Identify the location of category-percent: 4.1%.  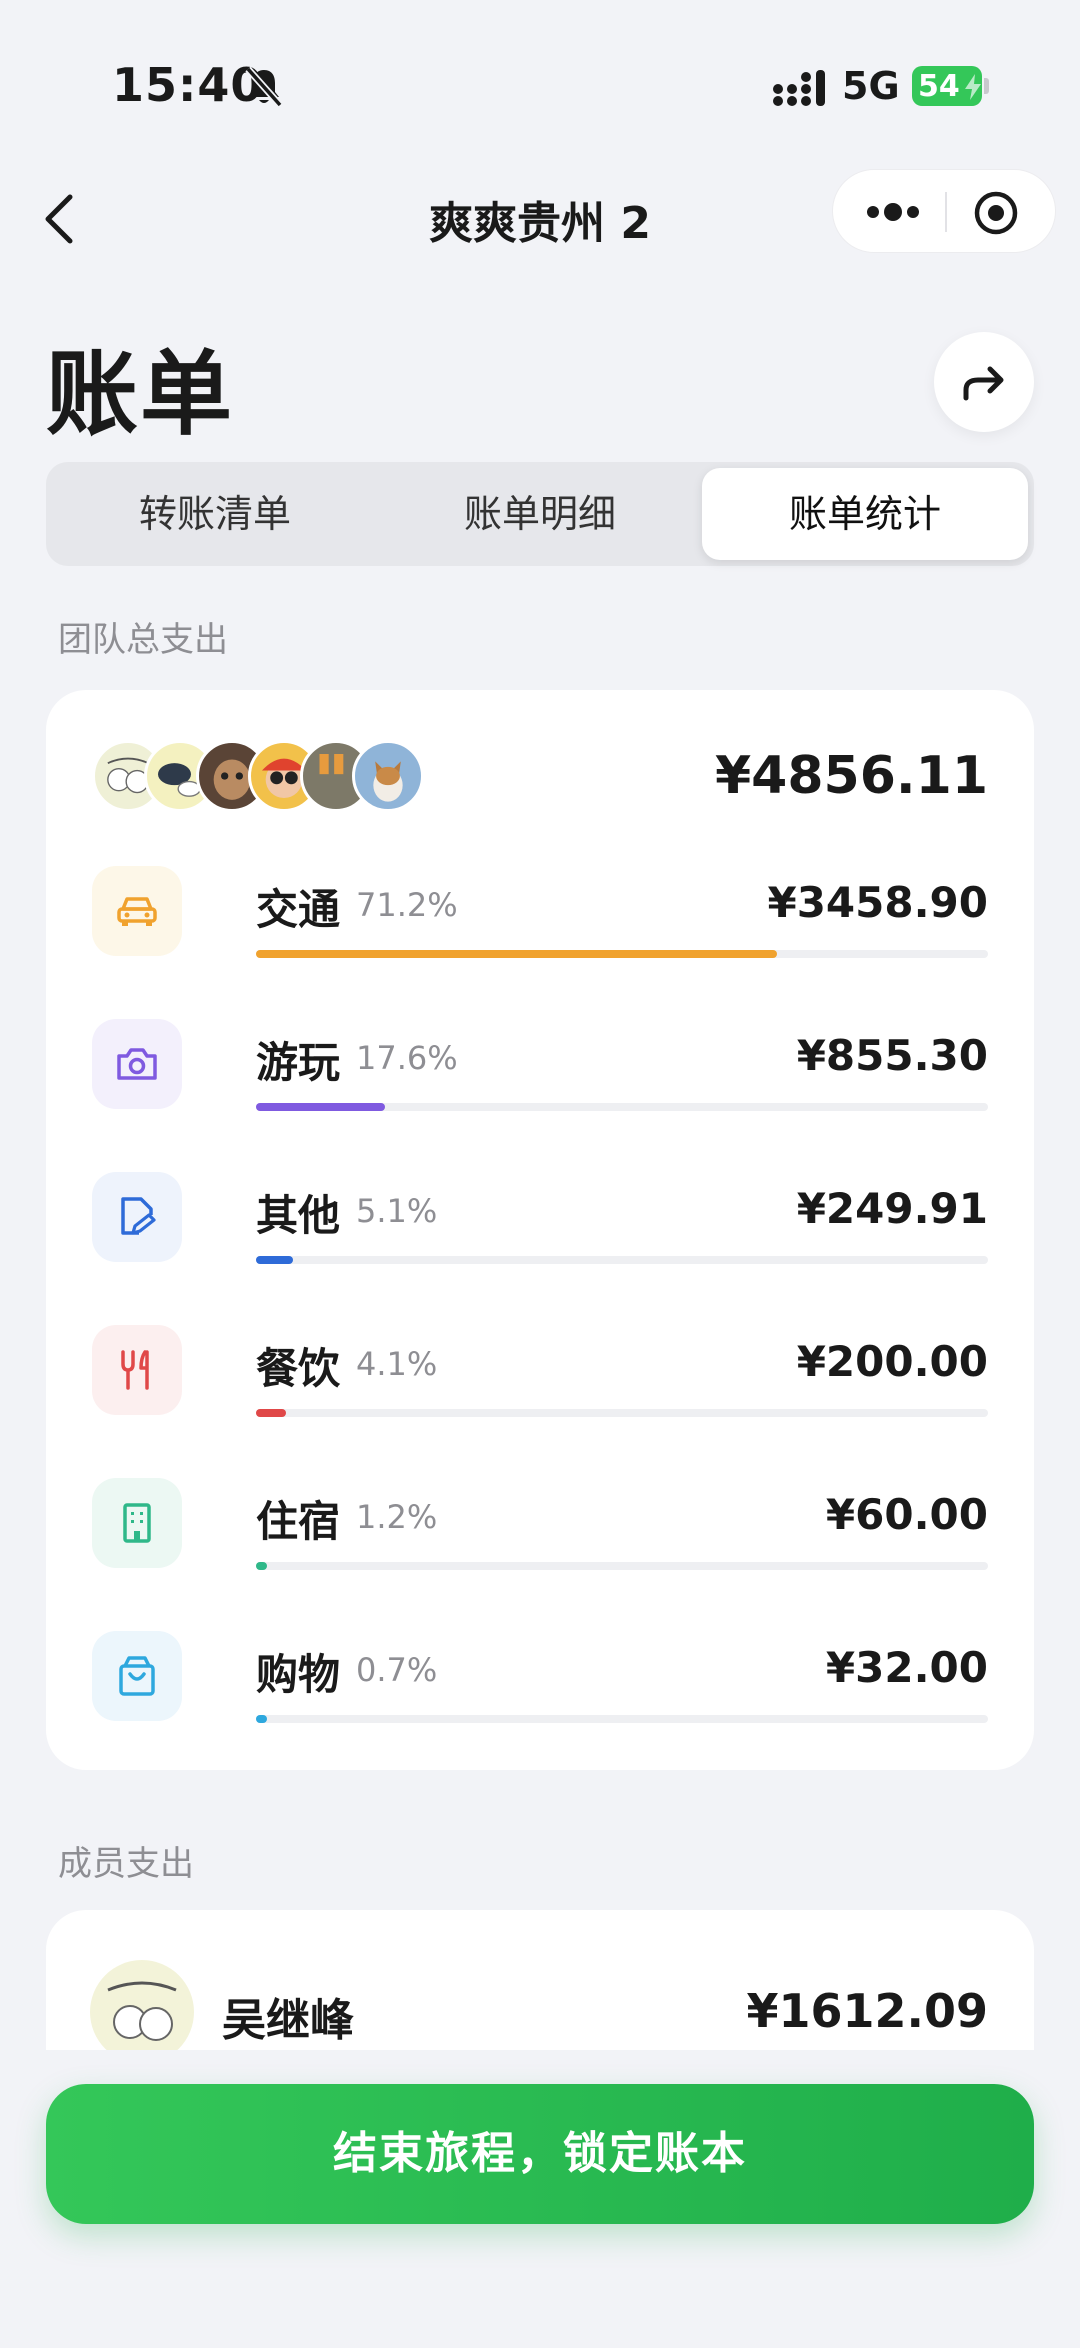
(397, 1364).